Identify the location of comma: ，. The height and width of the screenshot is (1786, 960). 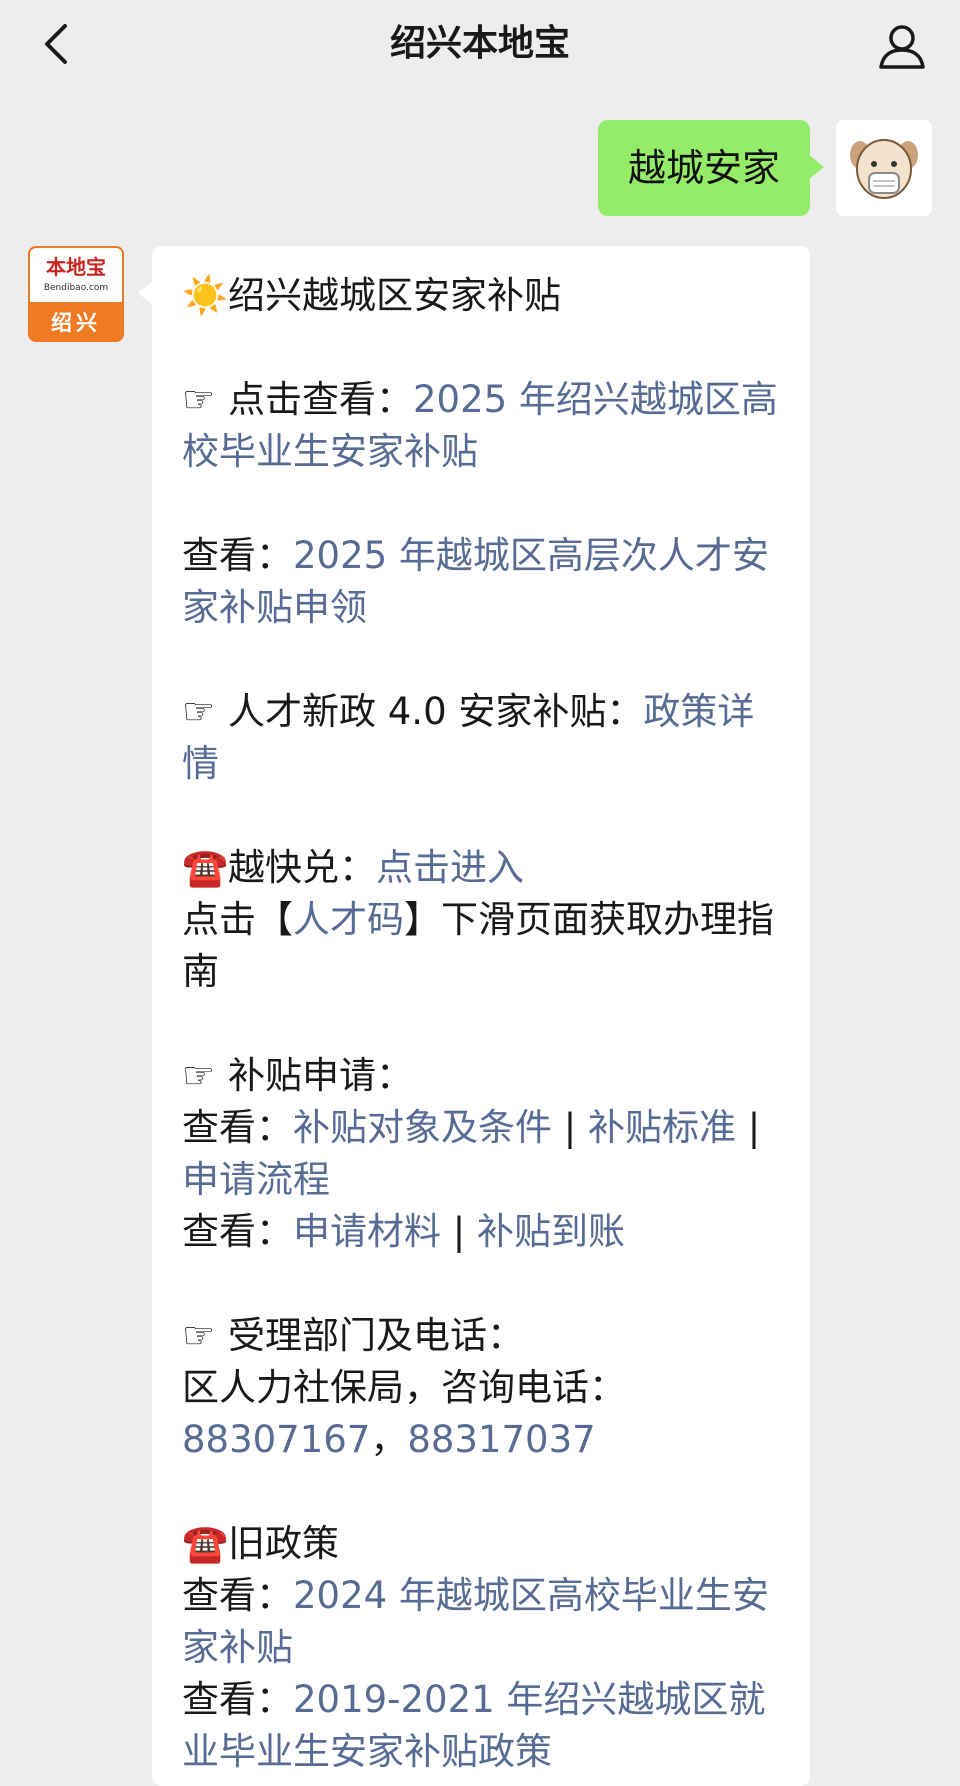
(389, 1439).